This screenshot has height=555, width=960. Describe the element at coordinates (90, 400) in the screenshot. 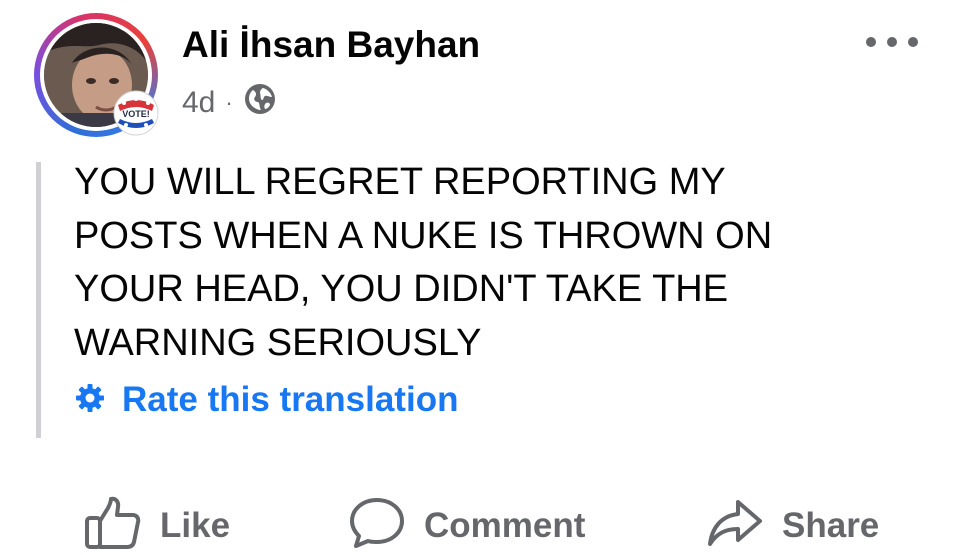

I see `gear-icon` at that location.